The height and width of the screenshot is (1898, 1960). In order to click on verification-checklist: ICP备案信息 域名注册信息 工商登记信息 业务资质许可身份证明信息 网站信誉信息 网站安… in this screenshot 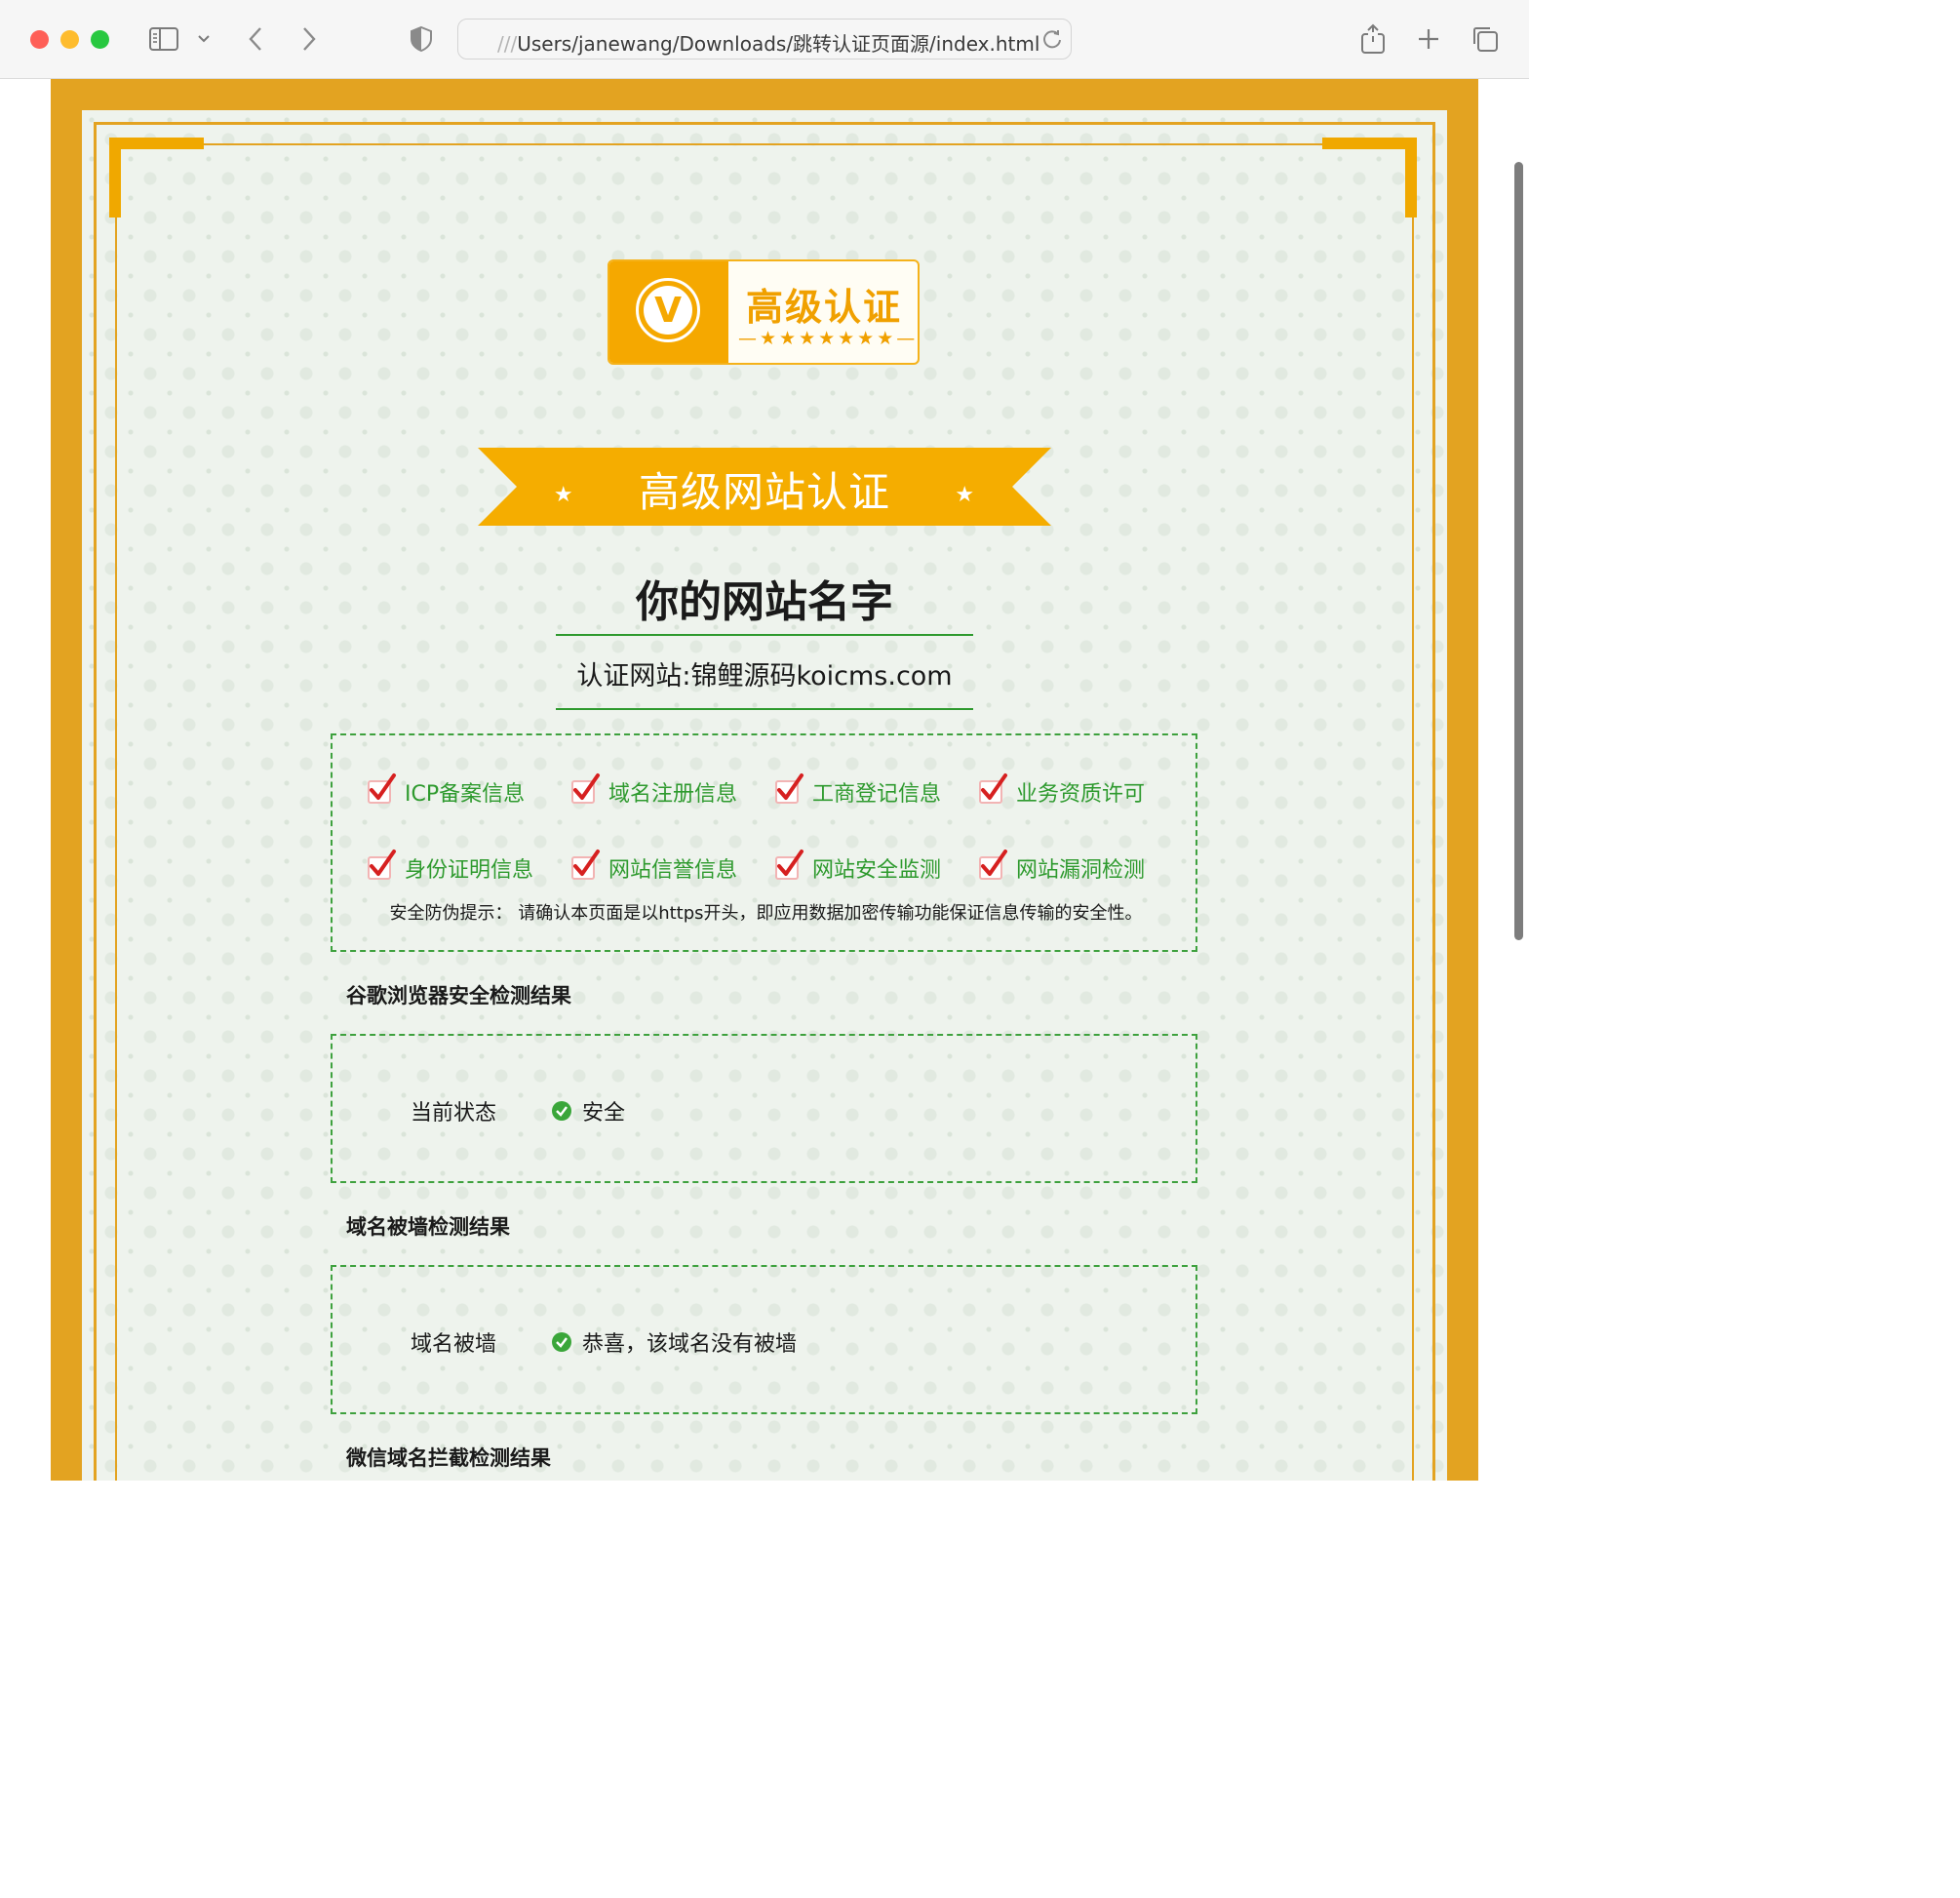, I will do `click(764, 842)`.